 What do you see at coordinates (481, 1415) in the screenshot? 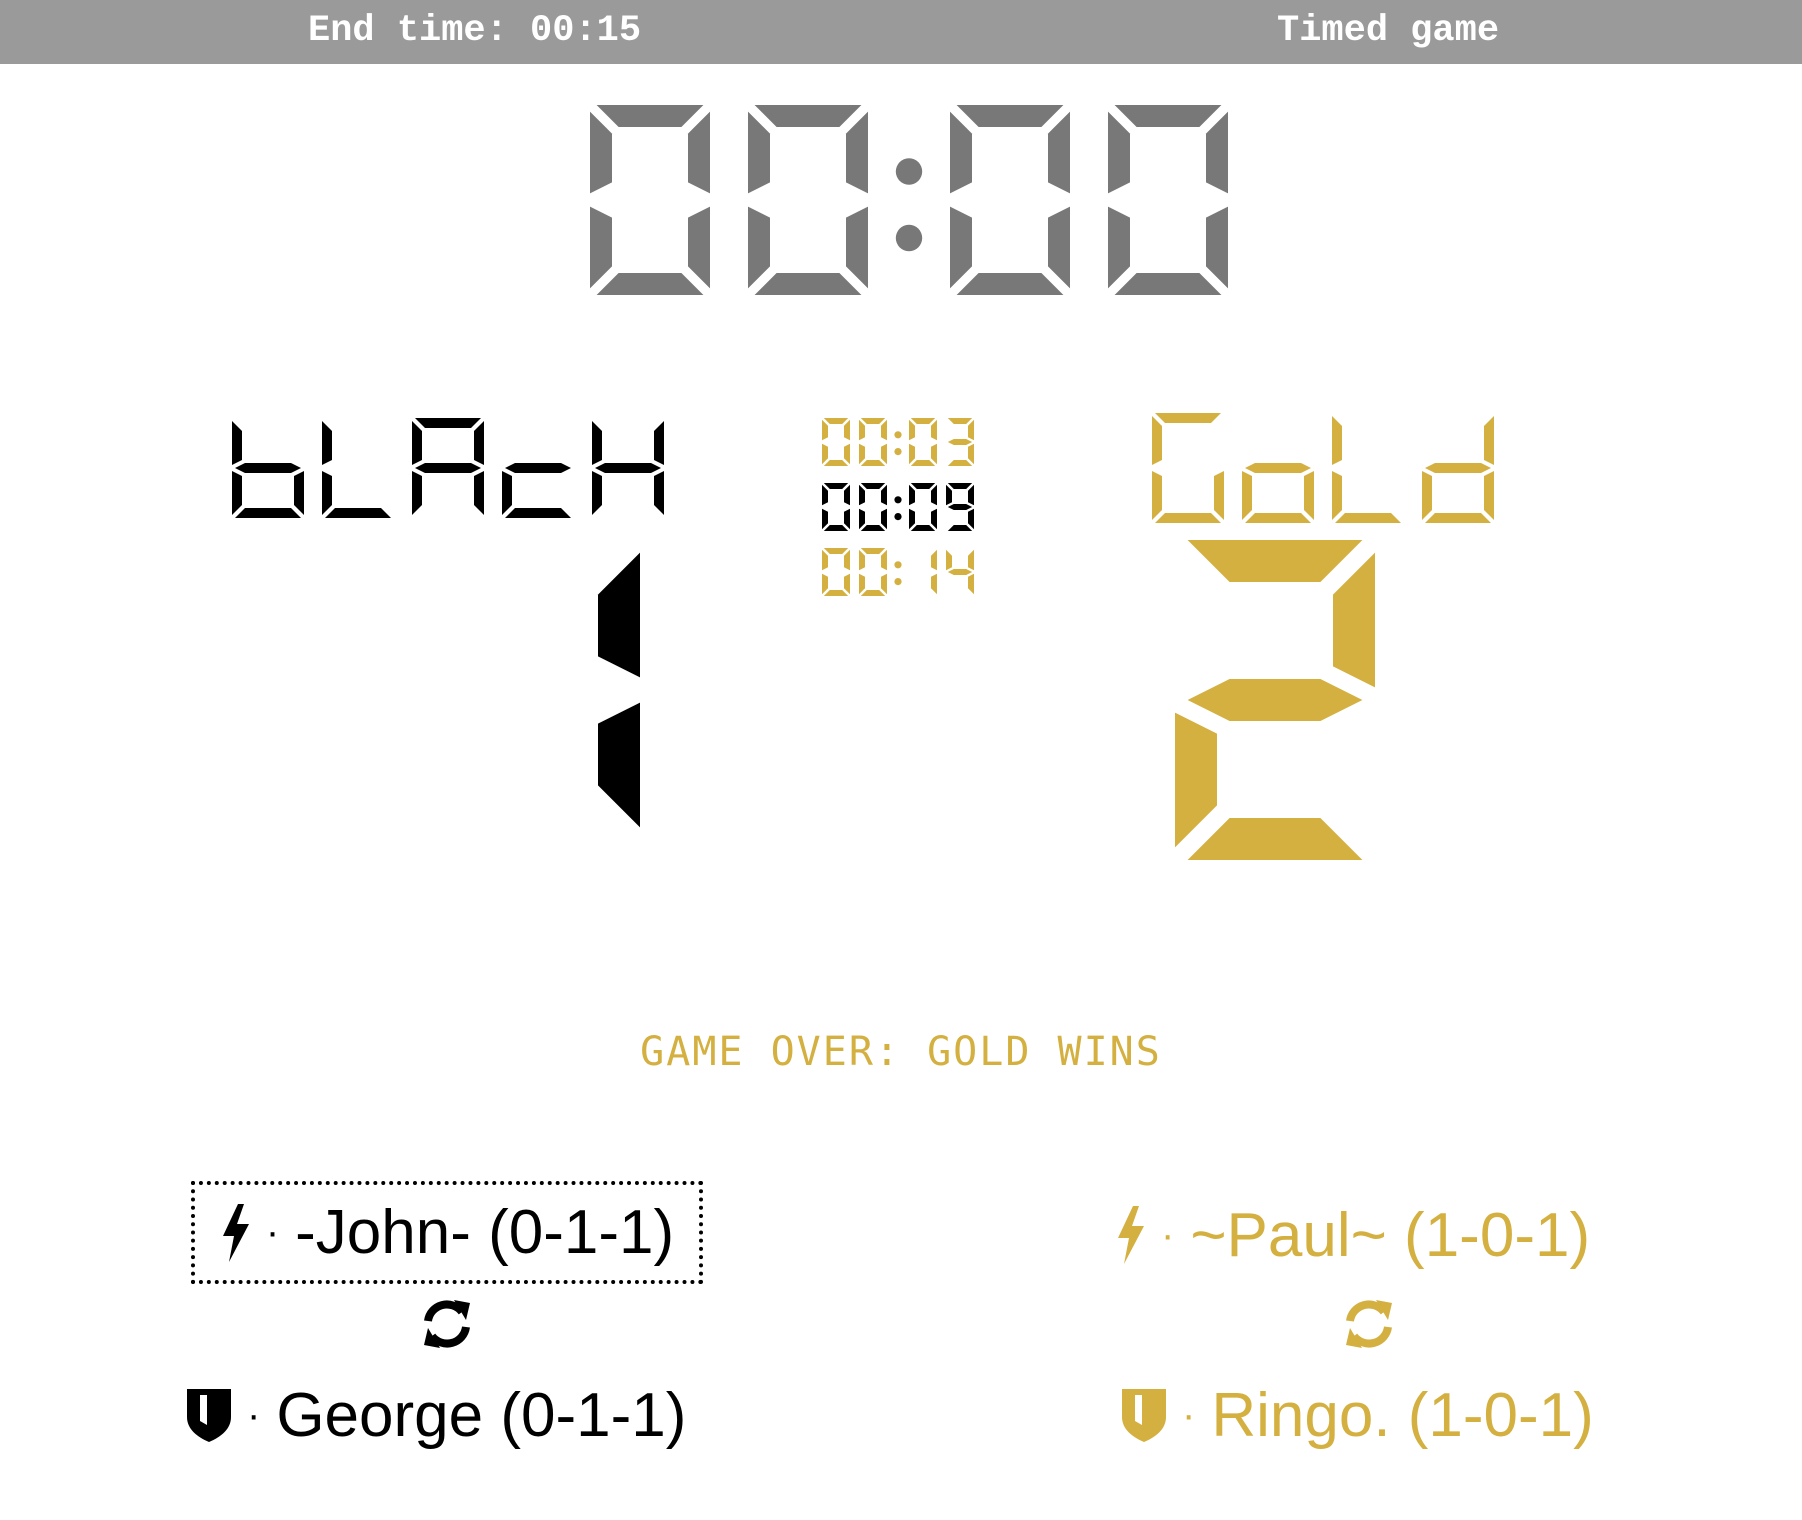
I see `black-warrior-name: George (0-1-1)` at bounding box center [481, 1415].